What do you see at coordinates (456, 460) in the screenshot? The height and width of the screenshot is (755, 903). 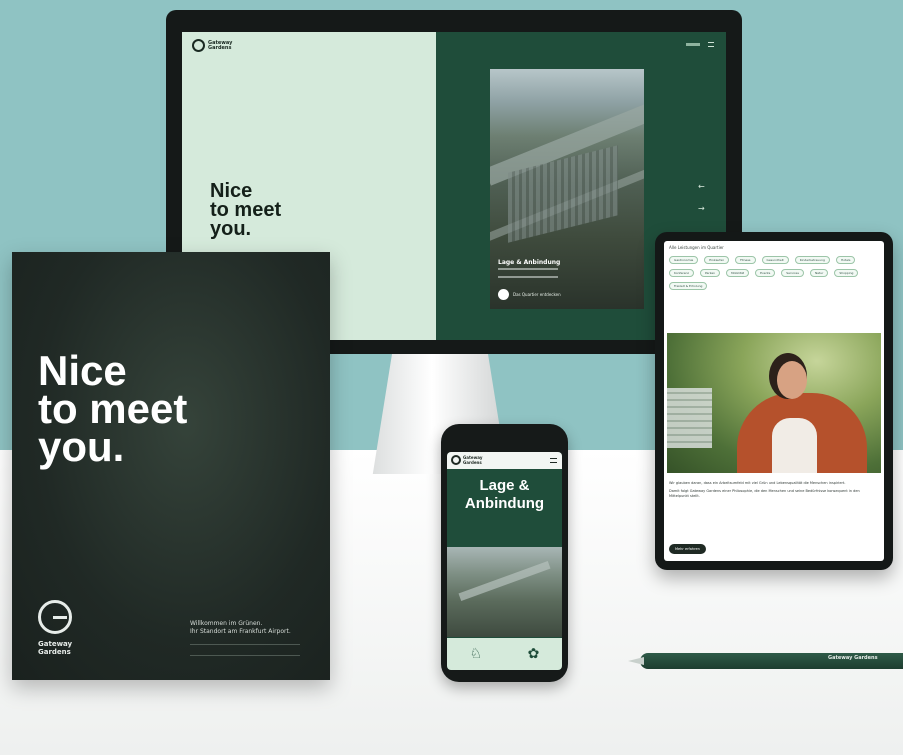 I see `phone-logo-g-icon` at bounding box center [456, 460].